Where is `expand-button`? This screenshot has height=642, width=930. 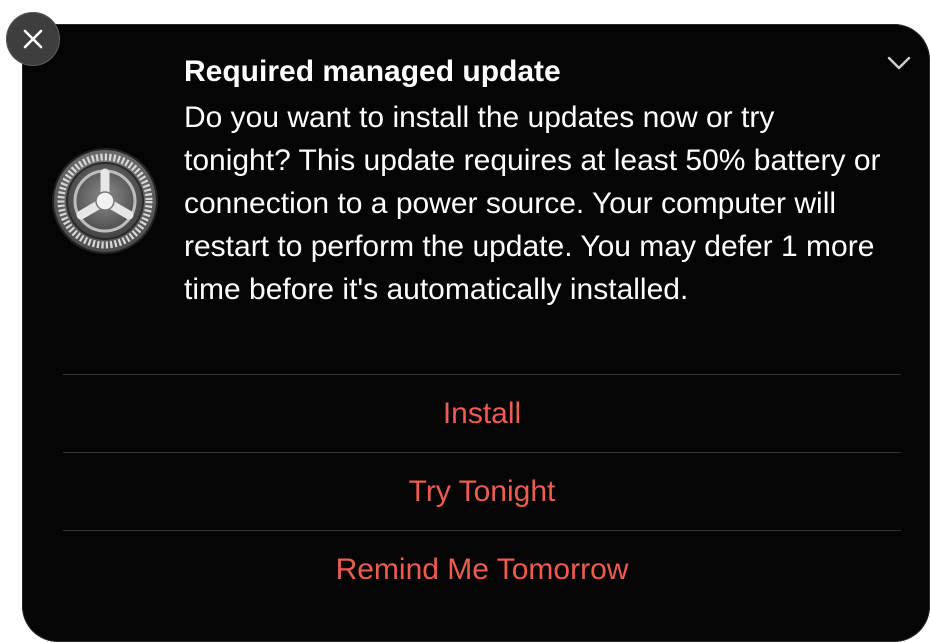 expand-button is located at coordinates (899, 63).